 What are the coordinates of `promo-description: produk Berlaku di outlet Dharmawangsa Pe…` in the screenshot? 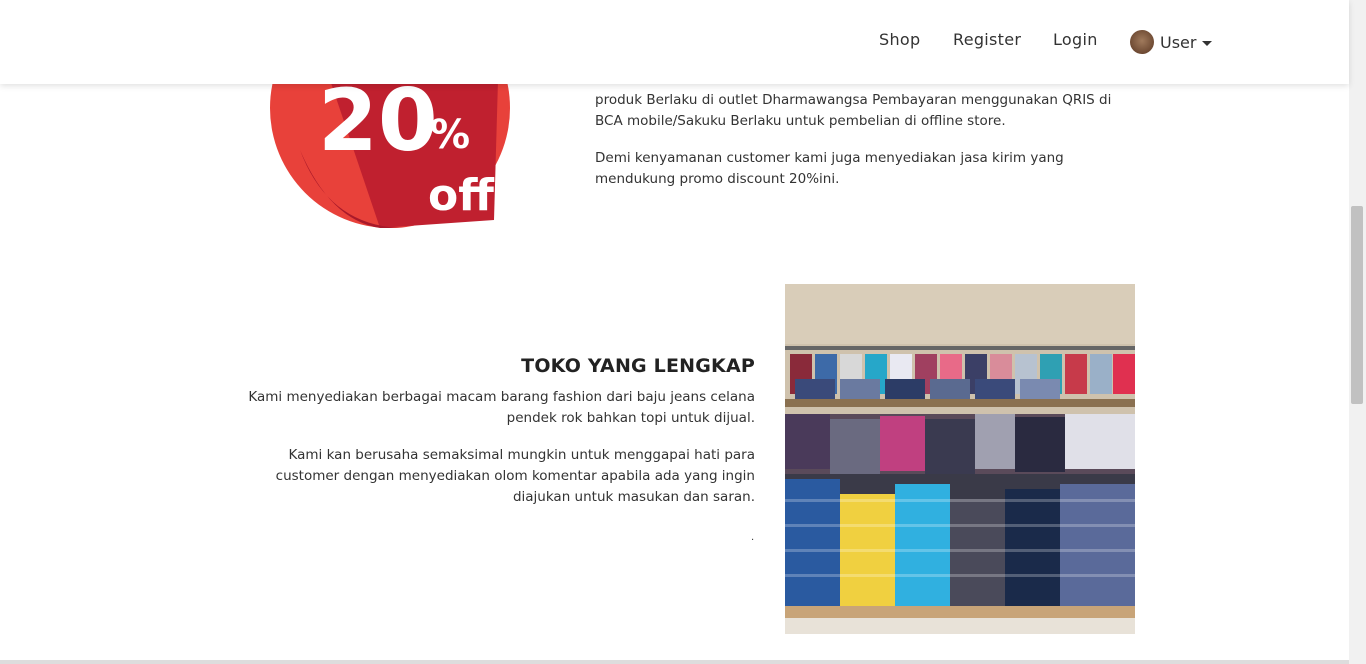 It's located at (867, 148).